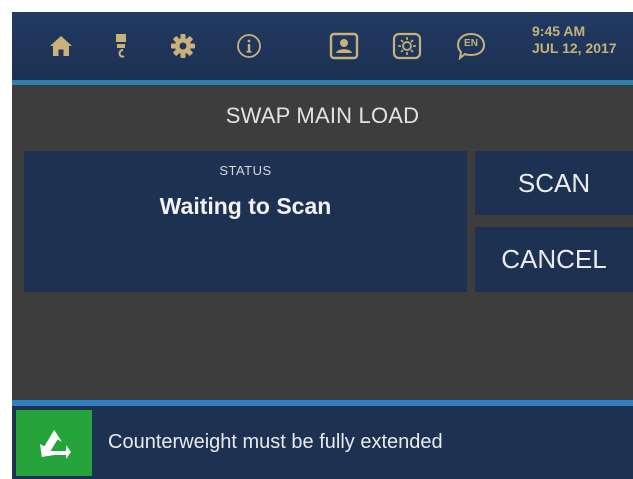 The width and height of the screenshot is (633, 479). I want to click on top-toolbar: EN 9:45 AM JUL 12, 2017, so click(322, 48).